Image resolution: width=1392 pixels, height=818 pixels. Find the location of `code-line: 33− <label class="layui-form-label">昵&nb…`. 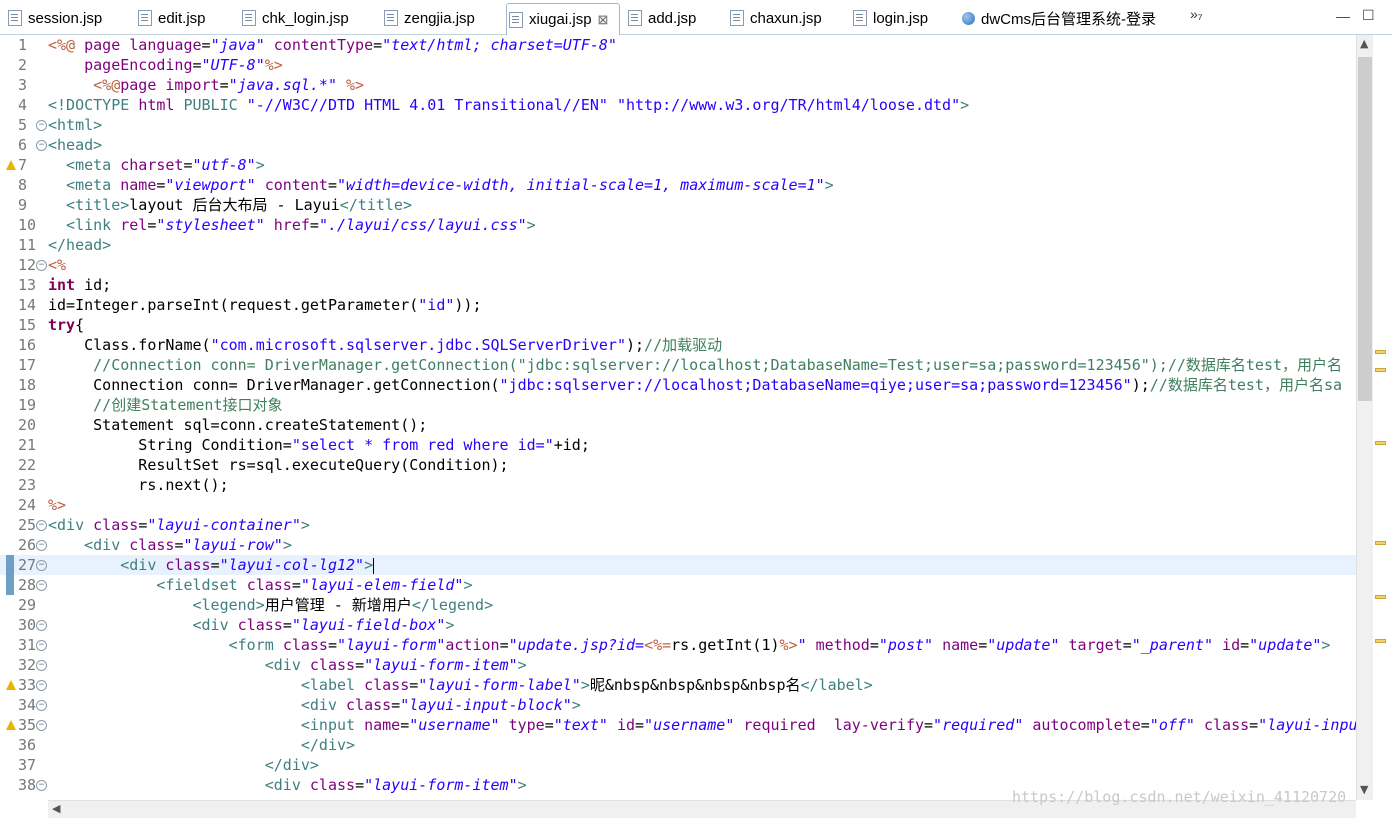

code-line: 33− <label class="layui-form-label">昵&nb… is located at coordinates (678, 685).